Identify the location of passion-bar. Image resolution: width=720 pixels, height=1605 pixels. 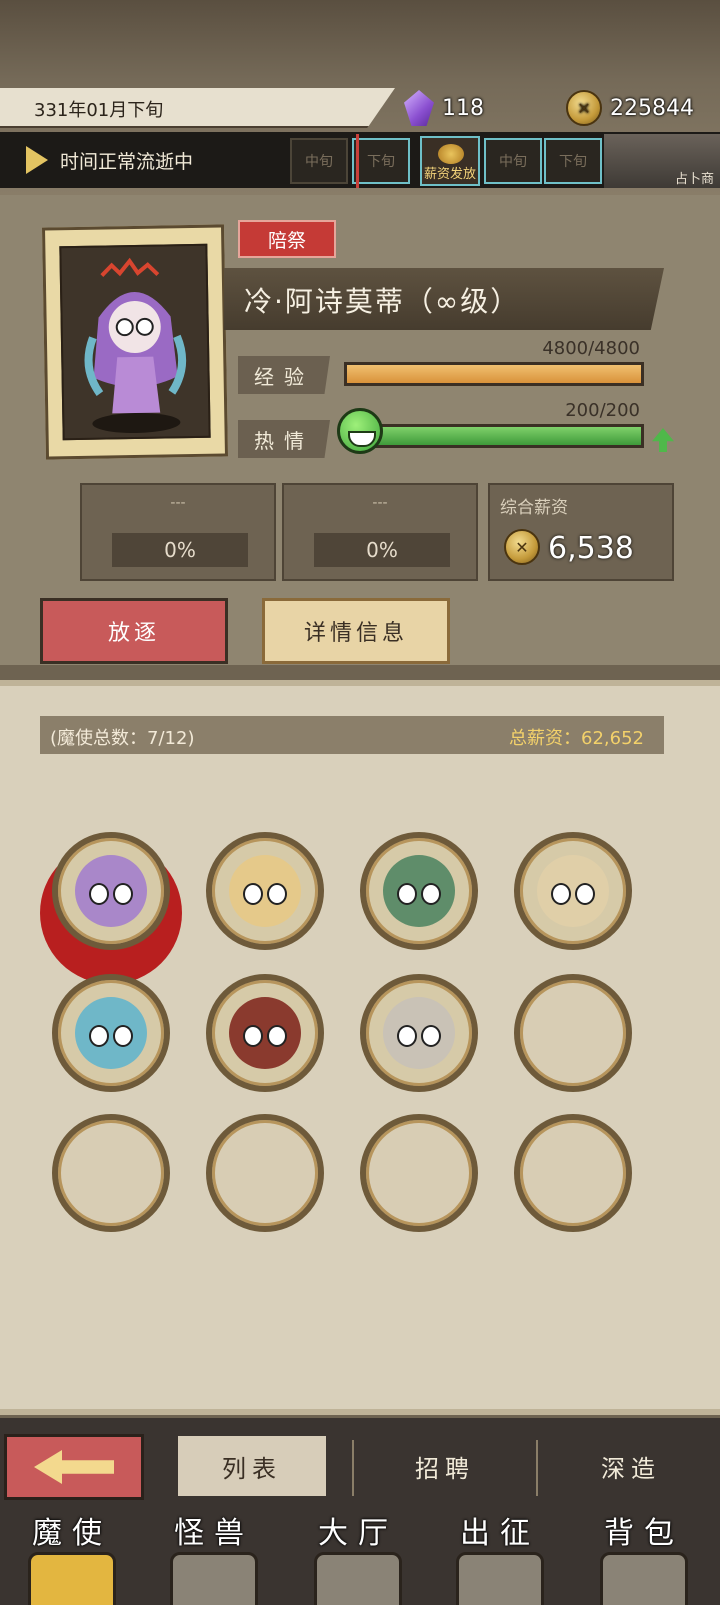
(509, 436).